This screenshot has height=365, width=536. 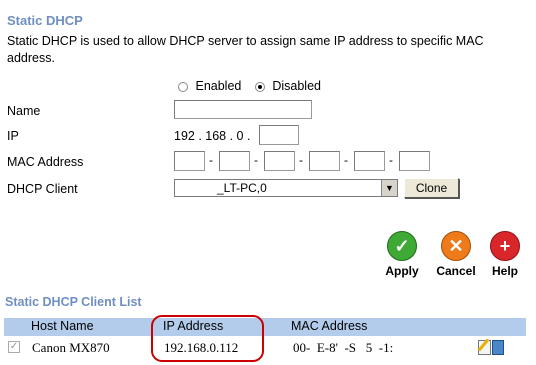 I want to click on dhcp-client-select: _LT-PC,0 ▼, so click(x=286, y=188).